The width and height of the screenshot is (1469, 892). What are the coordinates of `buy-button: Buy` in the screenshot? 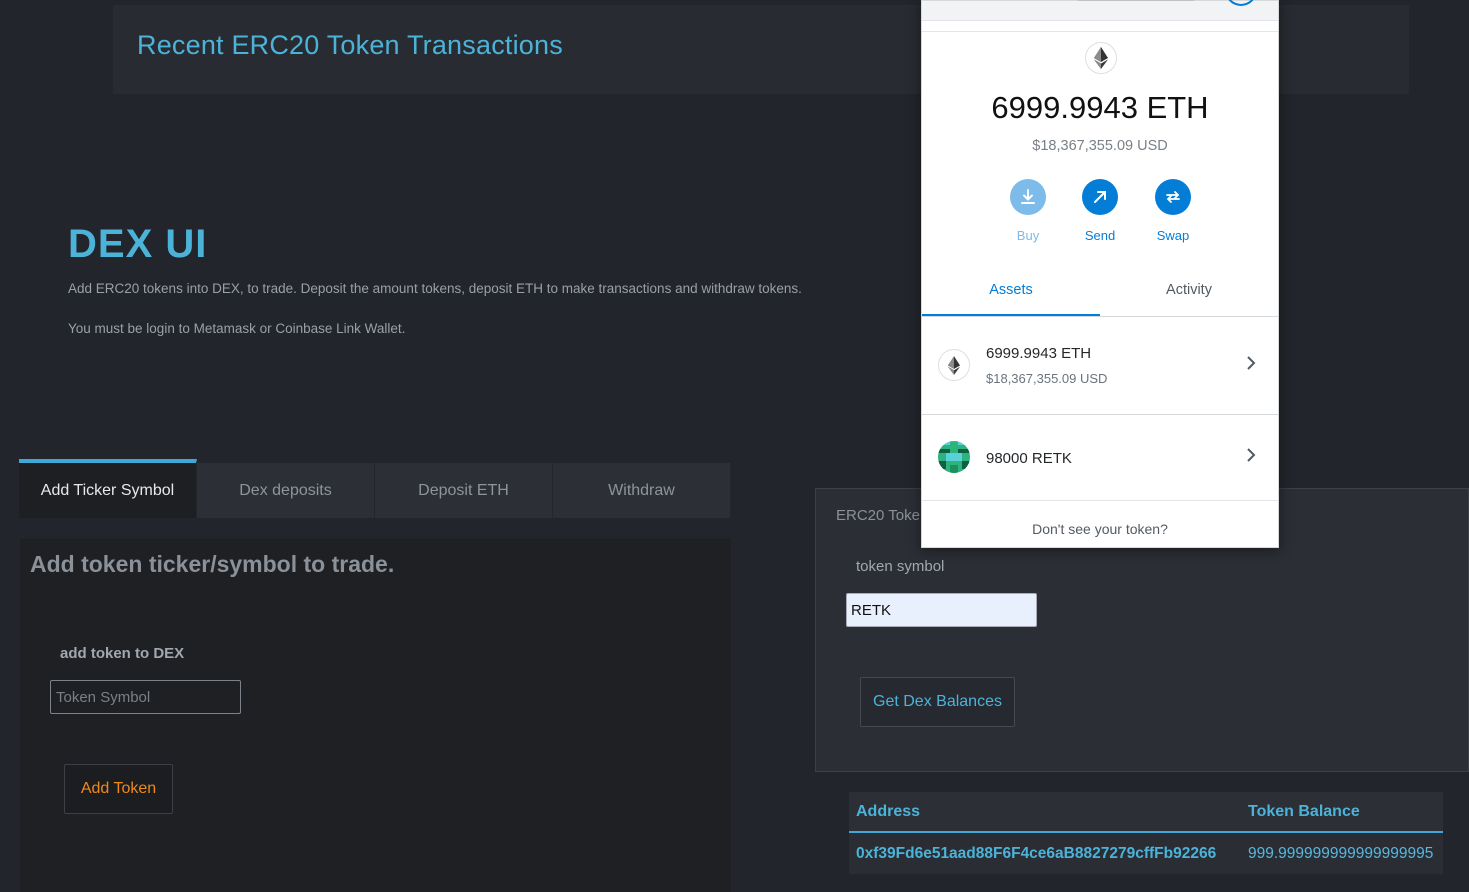 It's located at (1028, 211).